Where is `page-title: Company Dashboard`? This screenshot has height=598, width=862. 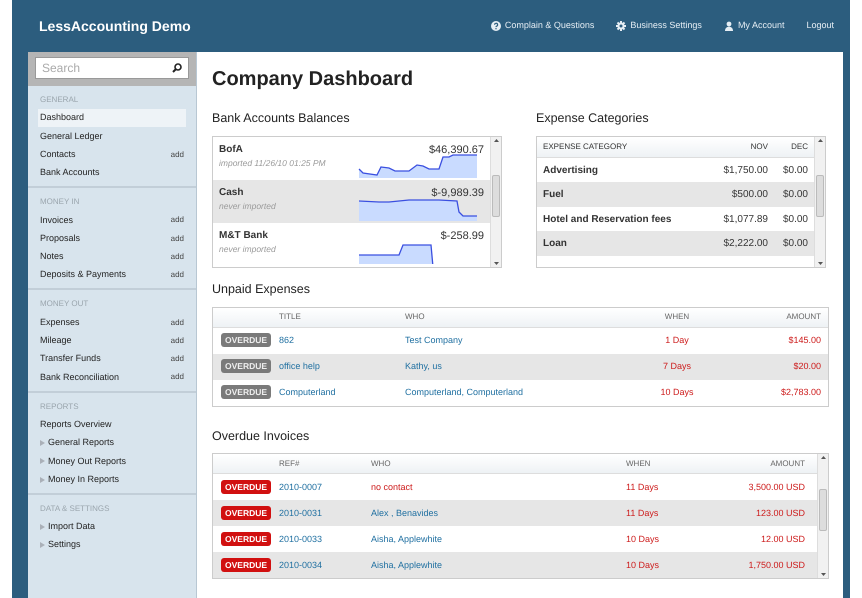 page-title: Company Dashboard is located at coordinates (313, 79).